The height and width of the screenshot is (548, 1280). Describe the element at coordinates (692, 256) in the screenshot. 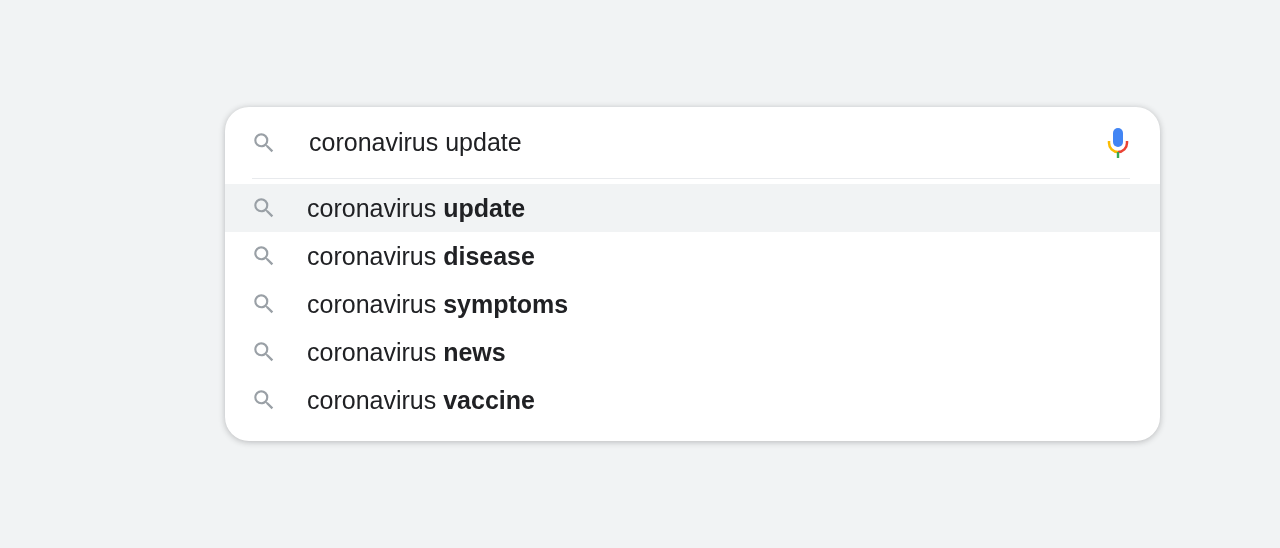

I see `suggestion-item: coronavirus disease` at that location.